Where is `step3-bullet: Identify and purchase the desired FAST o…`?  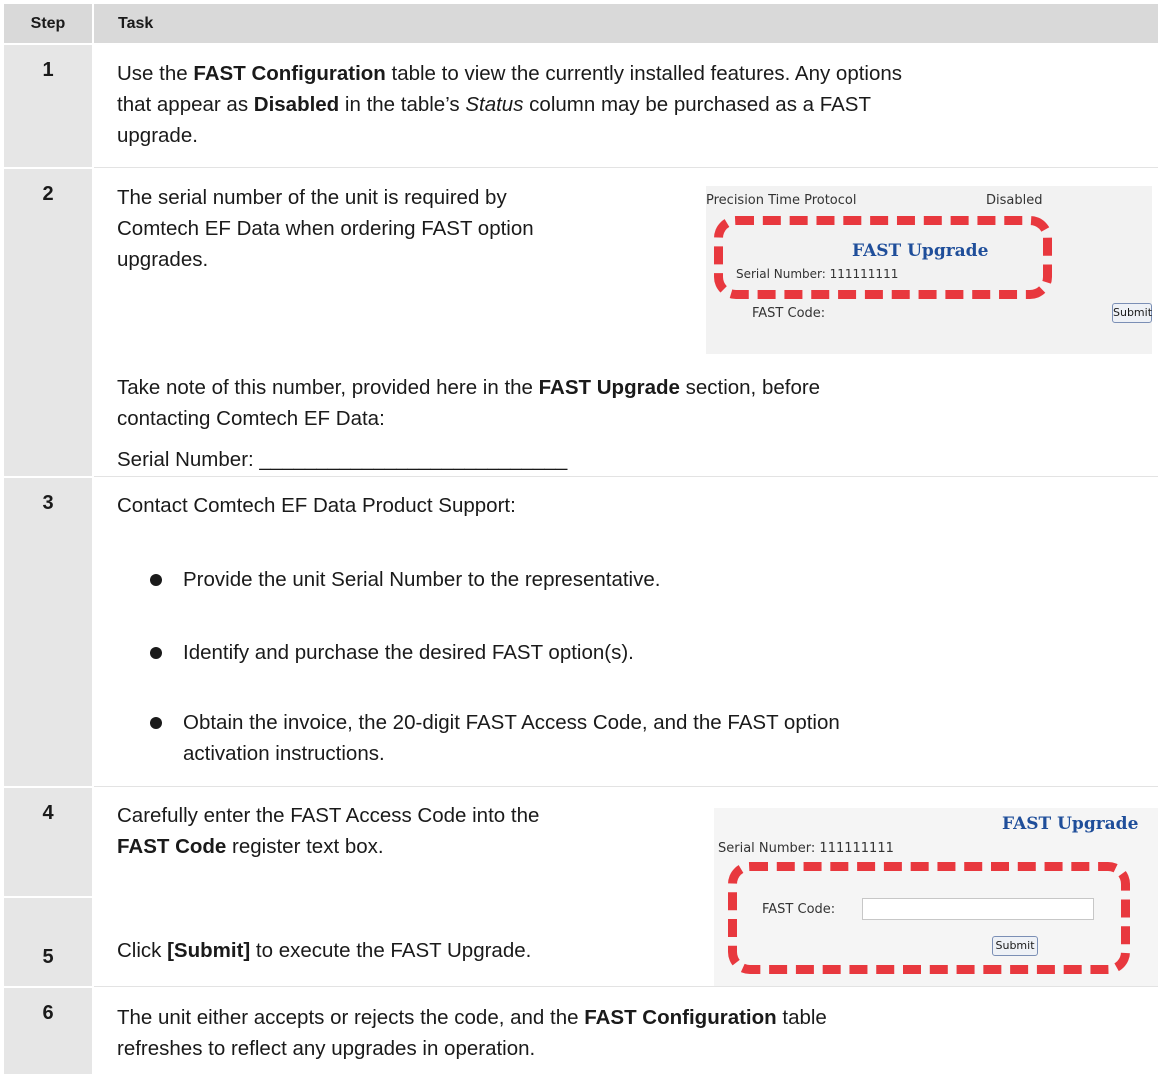 step3-bullet: Identify and purchase the desired FAST o… is located at coordinates (408, 652).